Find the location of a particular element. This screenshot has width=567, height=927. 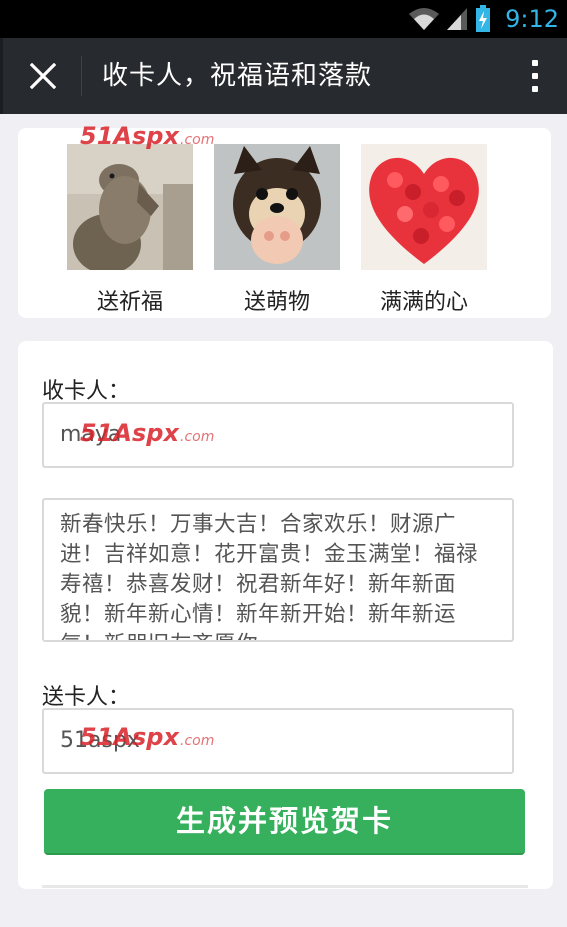

app-bar-divider is located at coordinates (81, 76).